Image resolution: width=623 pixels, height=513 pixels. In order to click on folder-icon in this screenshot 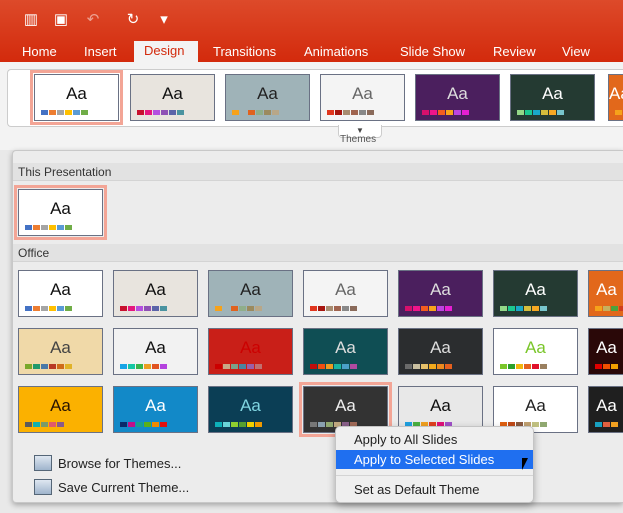, I will do `click(43, 463)`.